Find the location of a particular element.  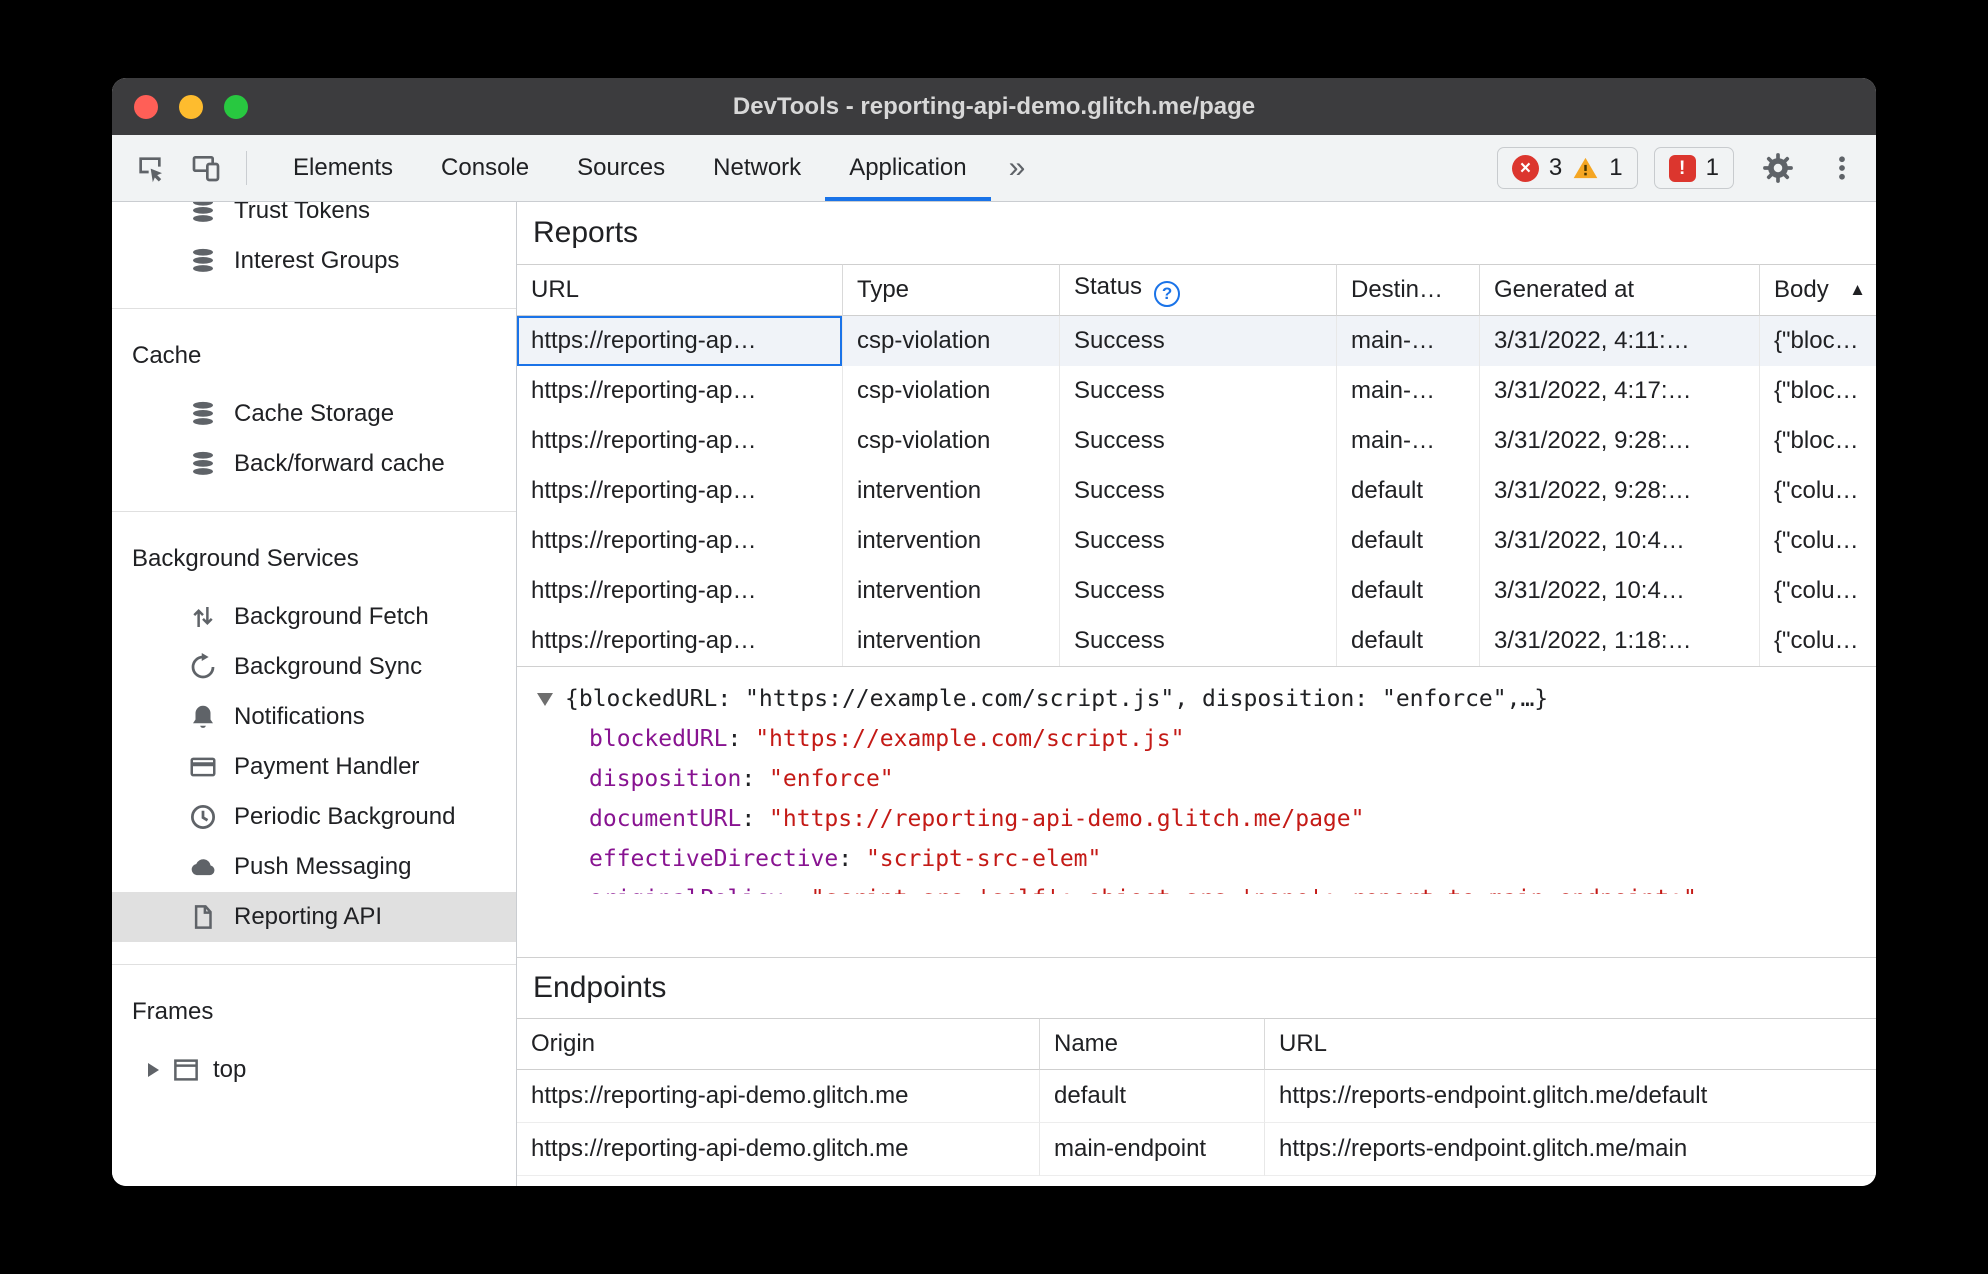

error-count: 3 is located at coordinates (1555, 167).